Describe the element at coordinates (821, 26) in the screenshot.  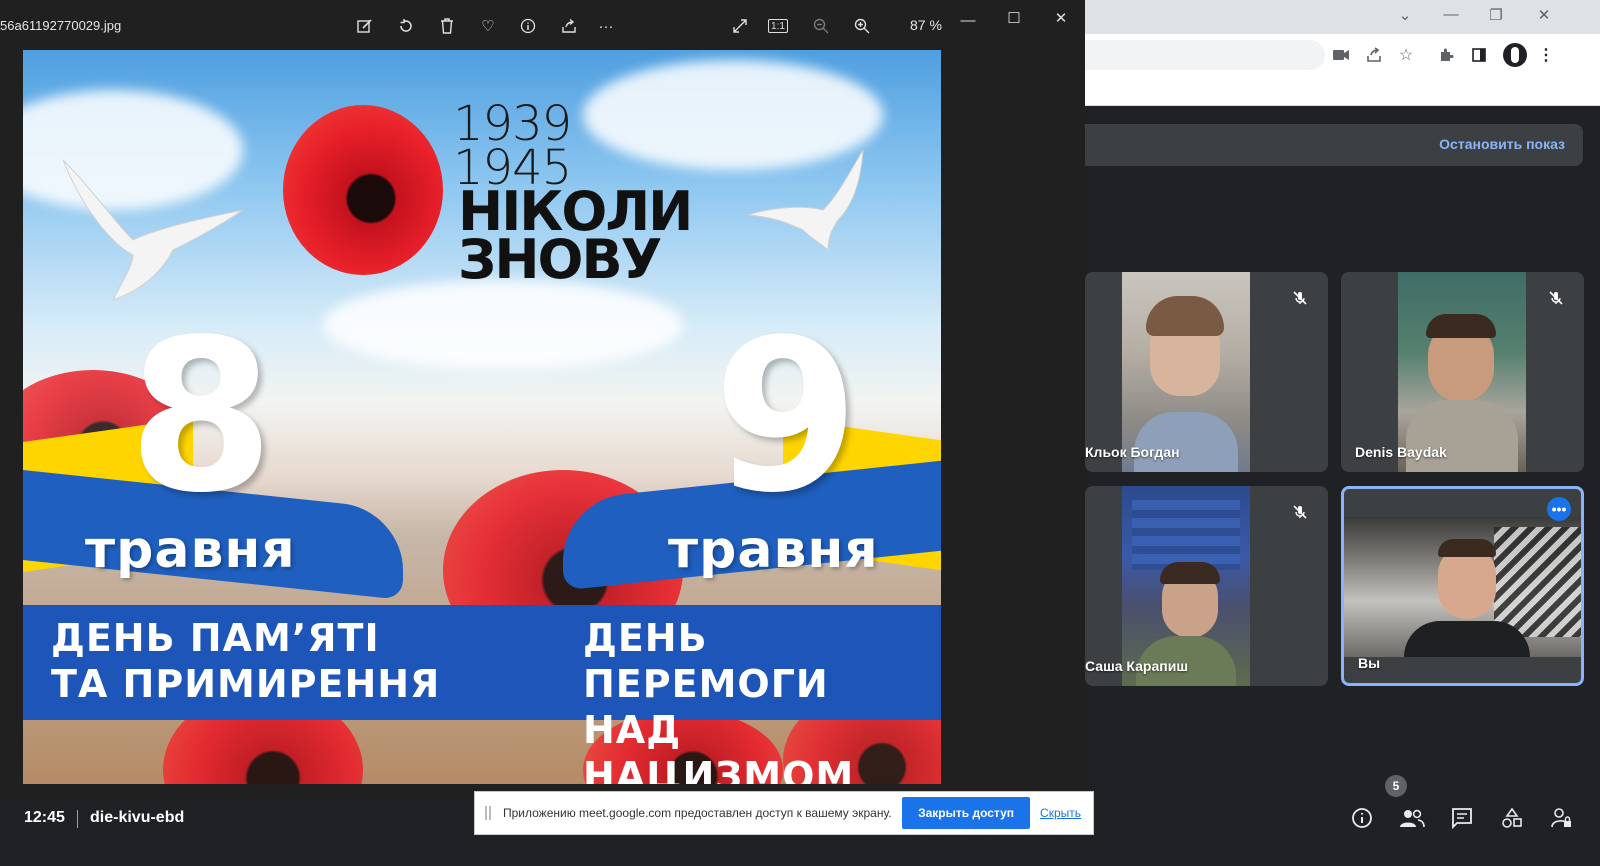
I see `zoom-out-icon` at that location.